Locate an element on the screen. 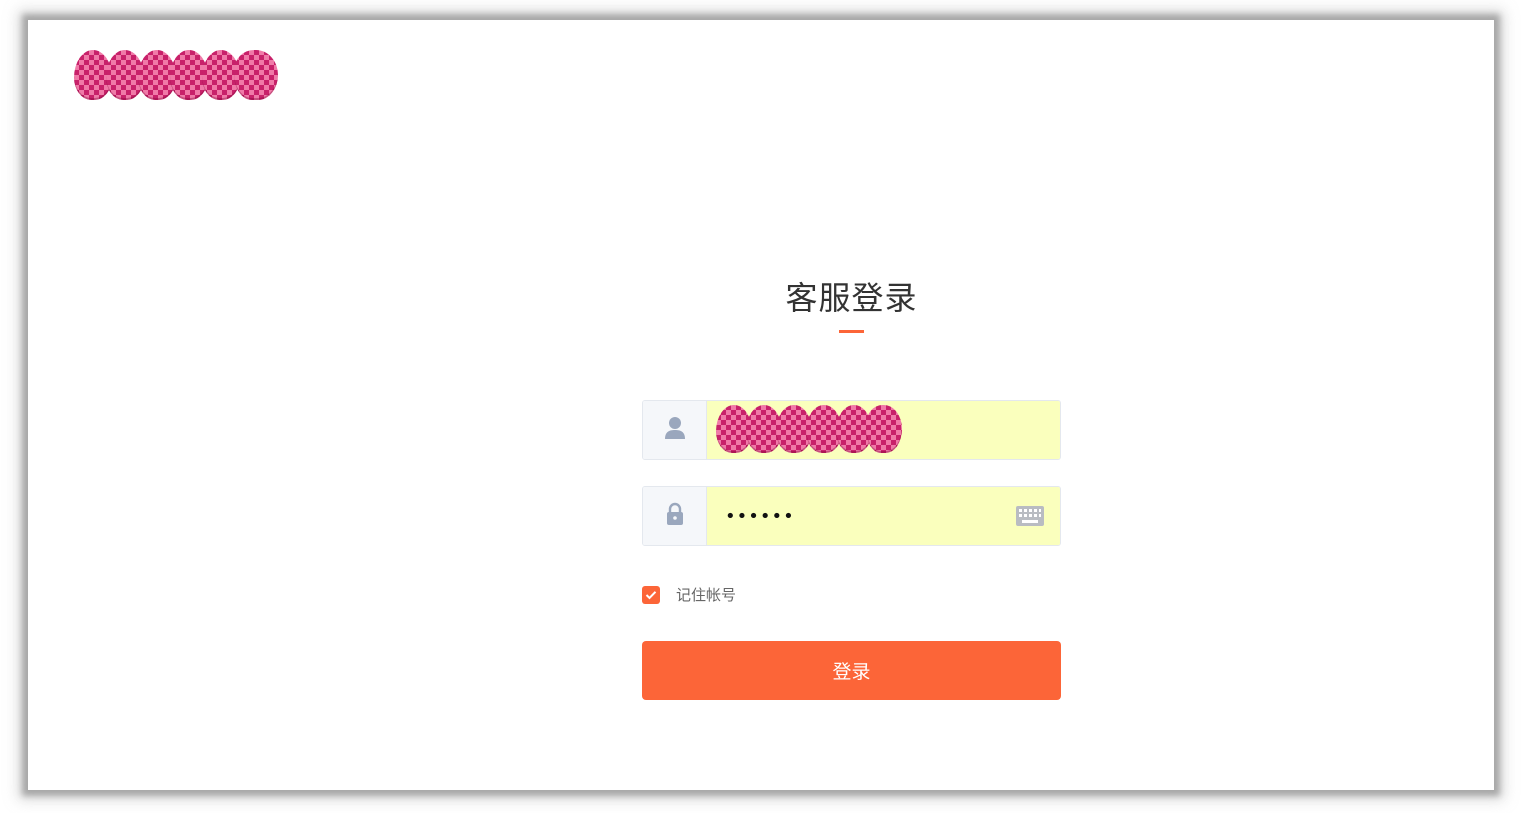  title-underline is located at coordinates (851, 331).